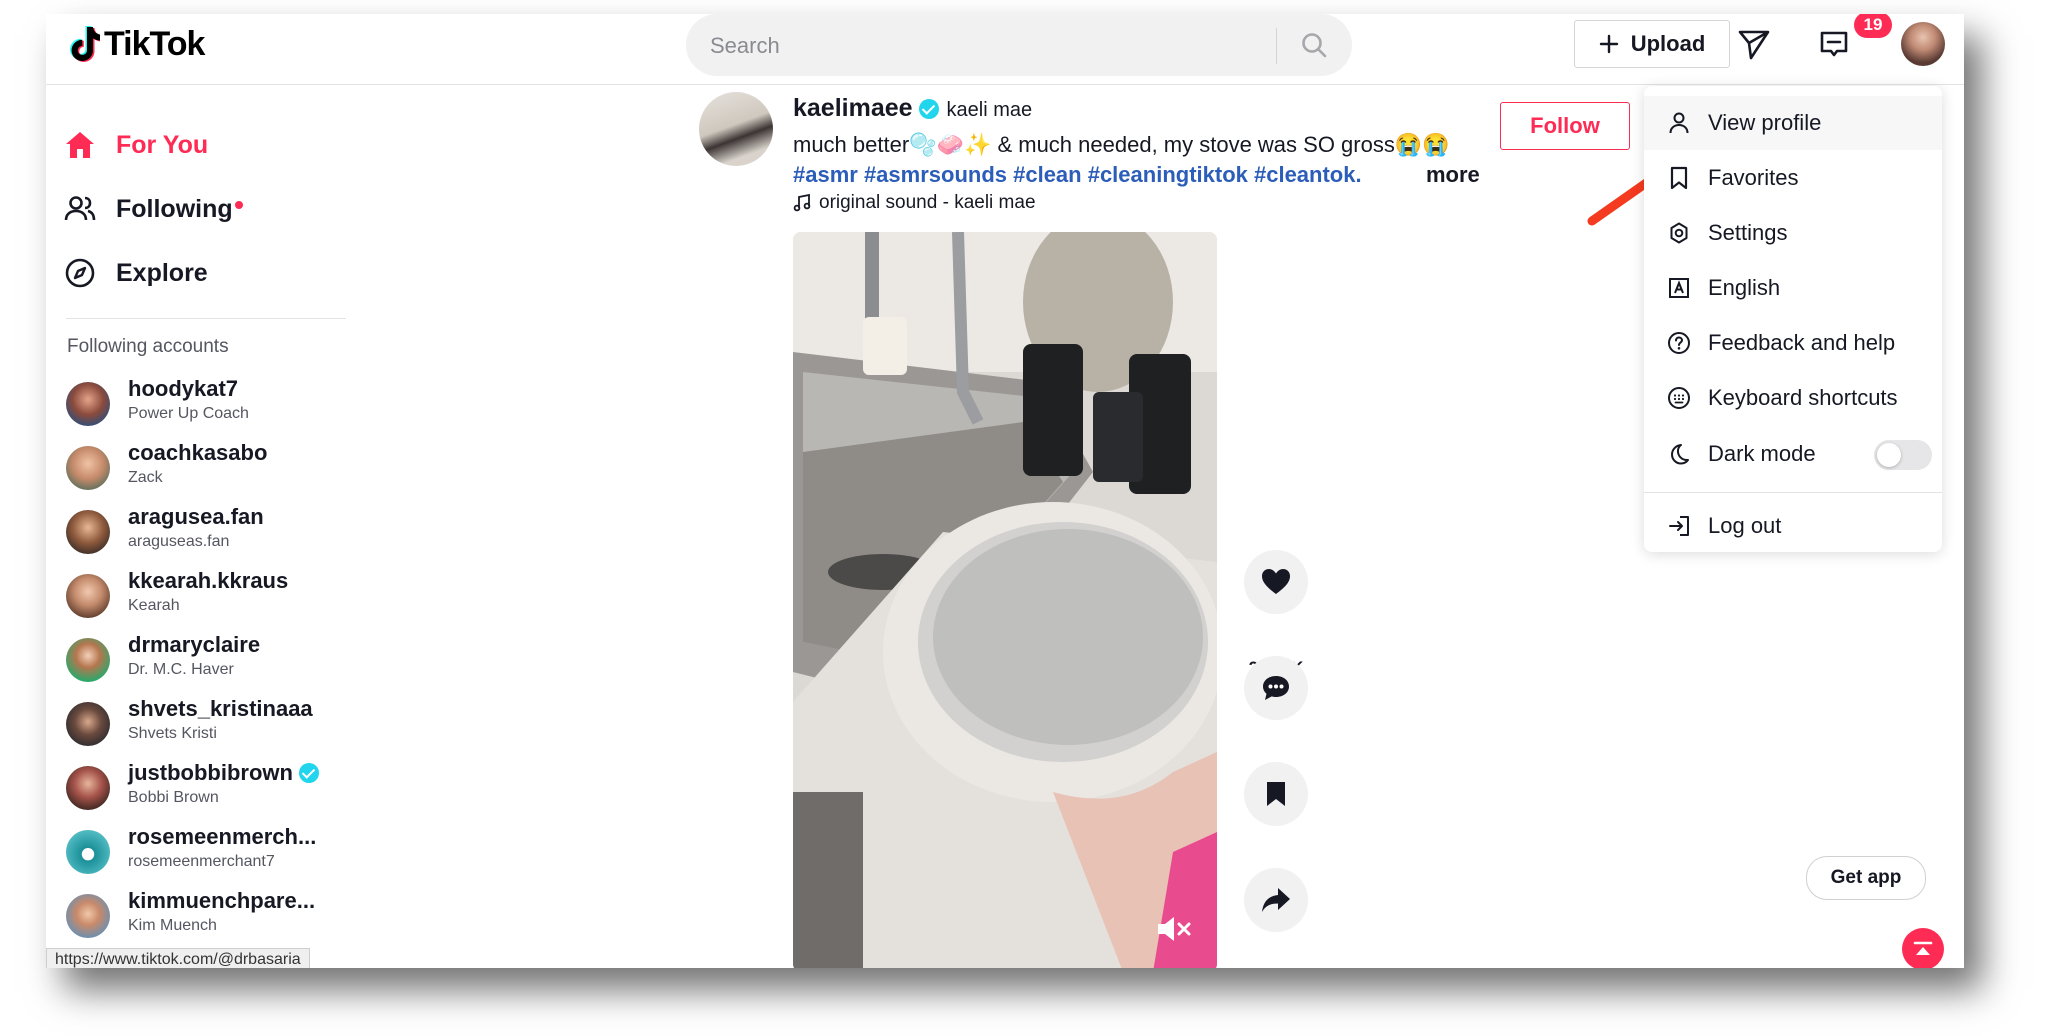 The width and height of the screenshot is (2048, 1036). I want to click on inbox-icon, so click(1834, 44).